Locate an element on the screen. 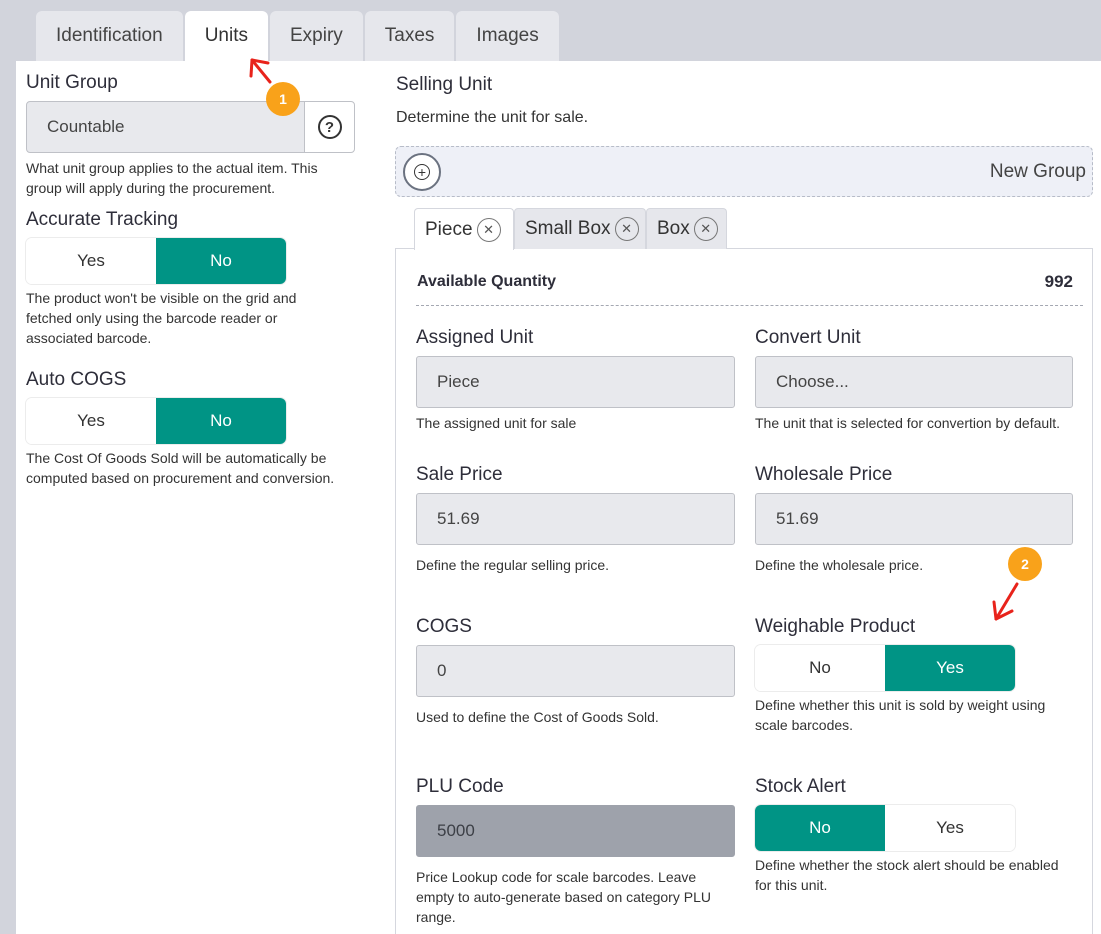 This screenshot has width=1101, height=934. unit-group-select: Countable is located at coordinates (165, 127).